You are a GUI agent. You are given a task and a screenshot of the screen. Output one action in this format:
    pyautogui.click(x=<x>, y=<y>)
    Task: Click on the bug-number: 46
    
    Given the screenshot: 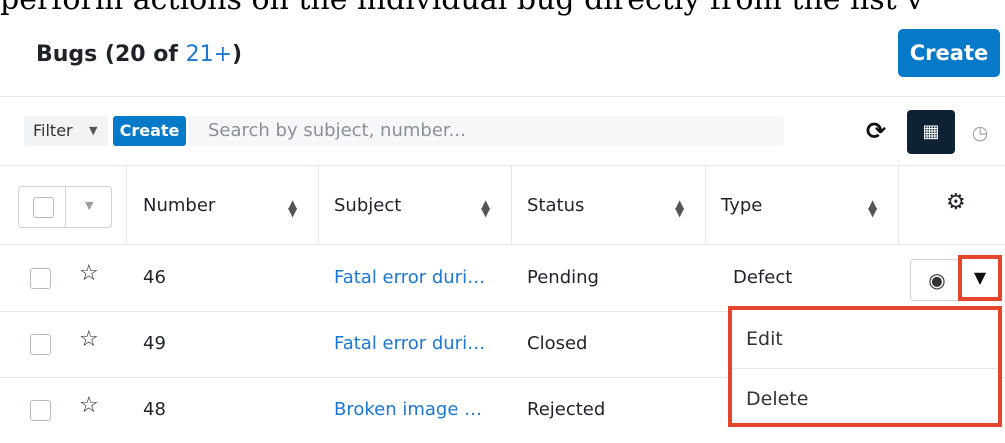 What is the action you would take?
    pyautogui.click(x=154, y=277)
    